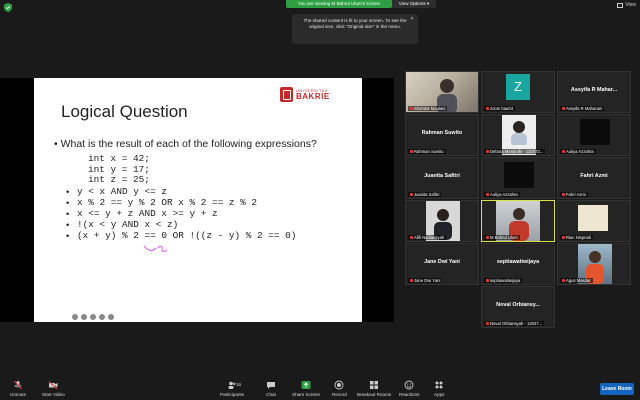  Describe the element at coordinates (18, 394) in the screenshot. I see `unmute-label: Unmute` at that location.